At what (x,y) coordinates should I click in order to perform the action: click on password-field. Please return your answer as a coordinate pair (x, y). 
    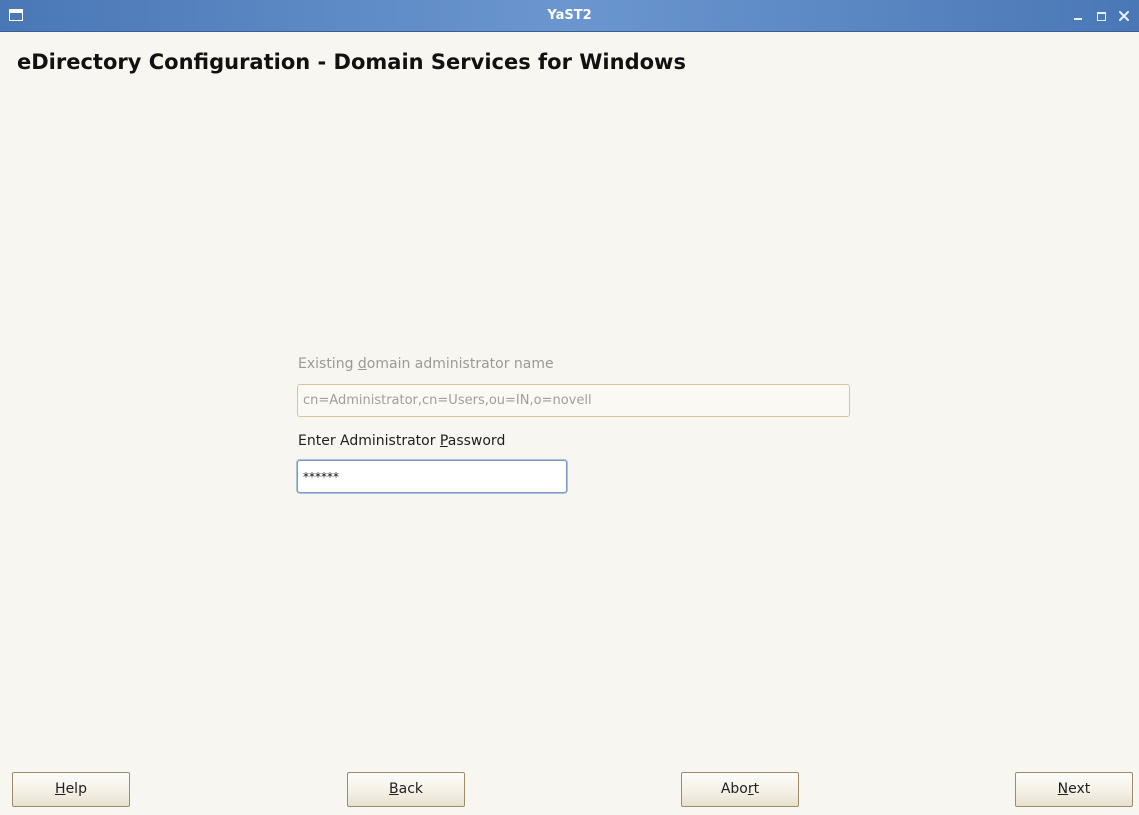
    Looking at the image, I should click on (432, 476).